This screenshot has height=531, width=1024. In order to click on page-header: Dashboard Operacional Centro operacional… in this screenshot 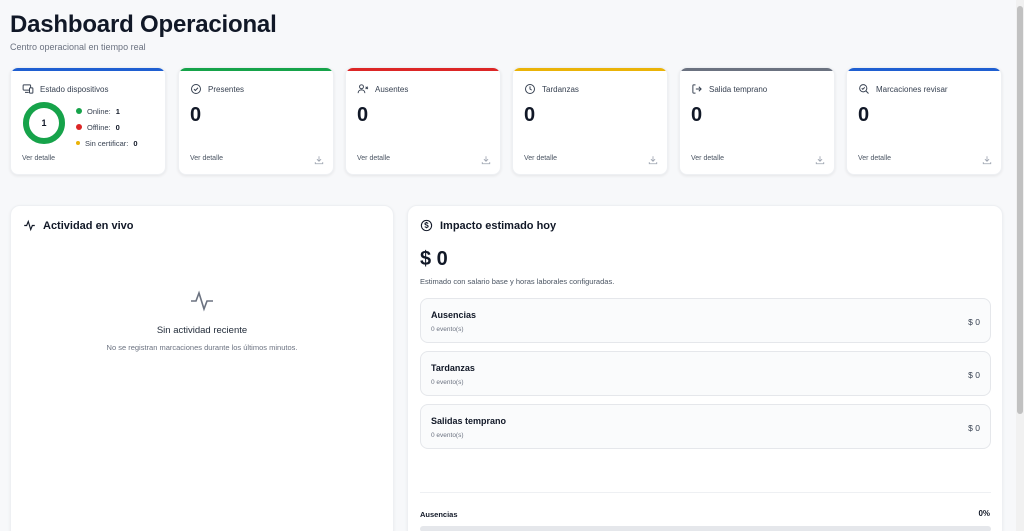, I will do `click(143, 31)`.